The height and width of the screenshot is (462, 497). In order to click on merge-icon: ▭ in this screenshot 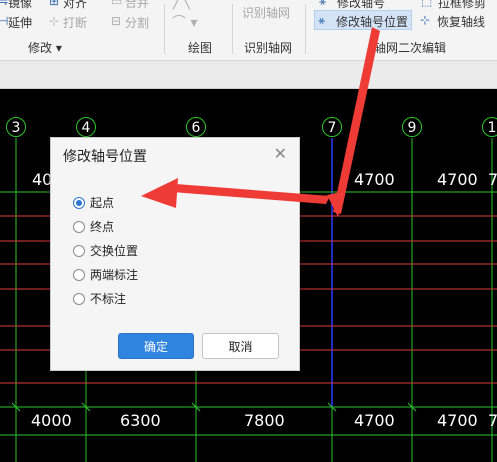, I will do `click(116, 4)`.